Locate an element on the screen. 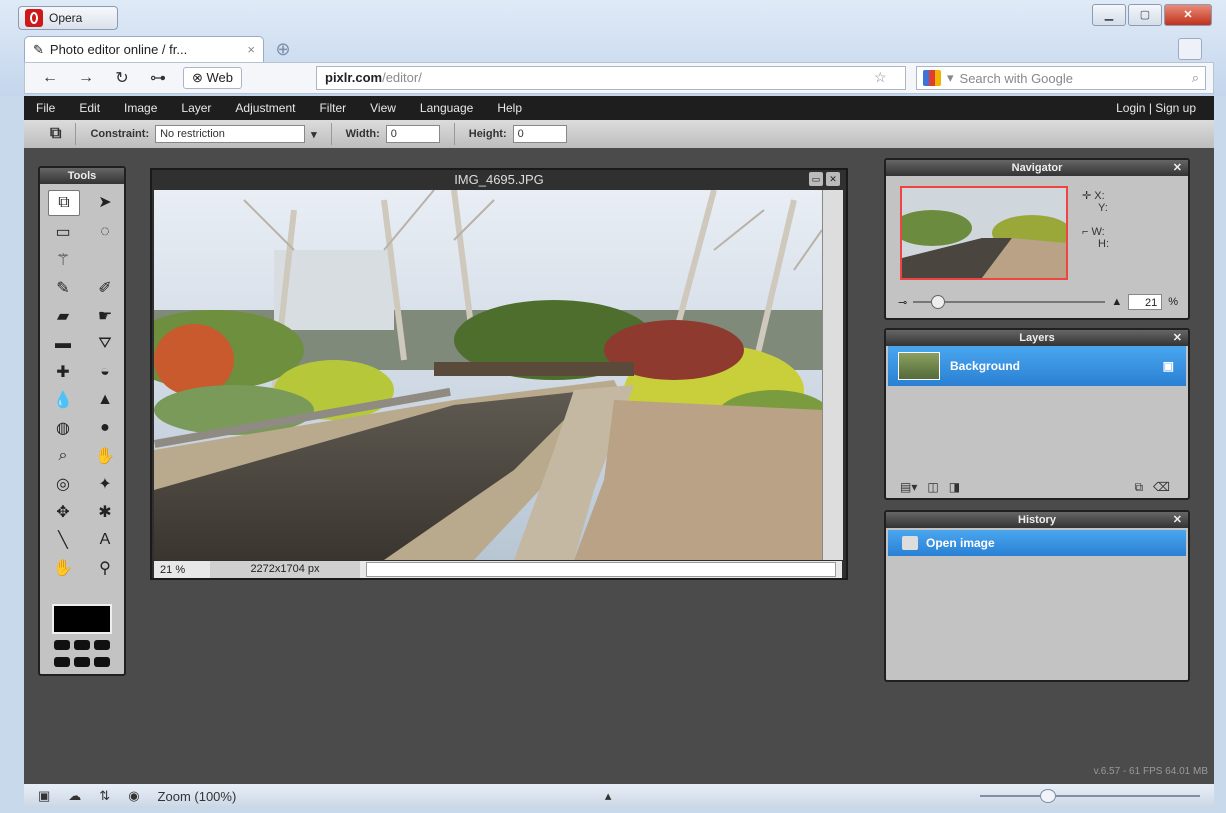  minimize-button: ▁ is located at coordinates (1109, 15).